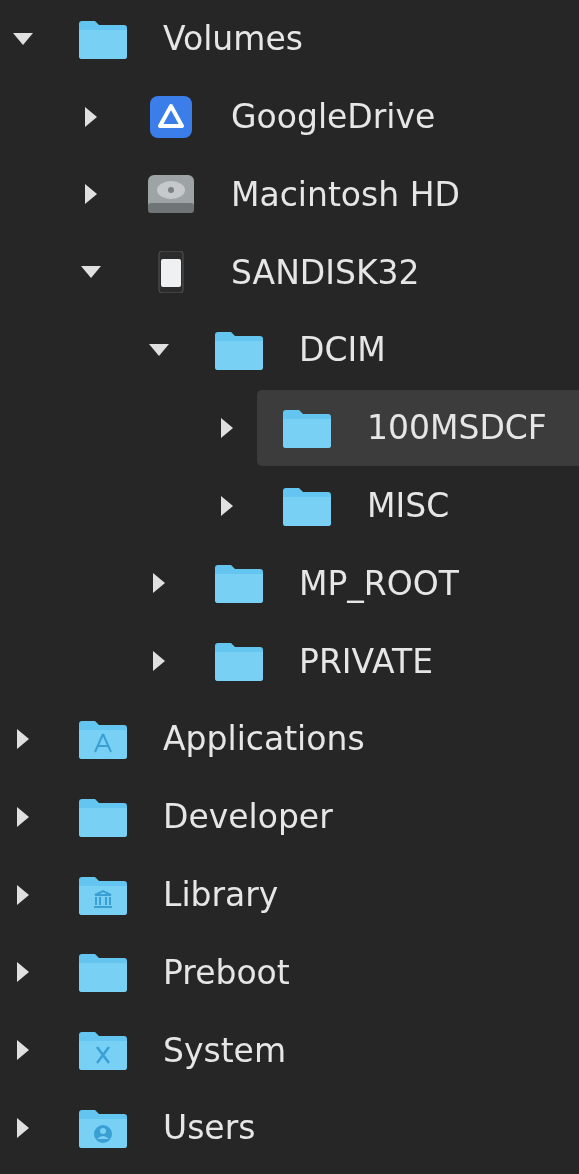 The image size is (579, 1174). Describe the element at coordinates (103, 739) in the screenshot. I see `apps-folder-icon` at that location.